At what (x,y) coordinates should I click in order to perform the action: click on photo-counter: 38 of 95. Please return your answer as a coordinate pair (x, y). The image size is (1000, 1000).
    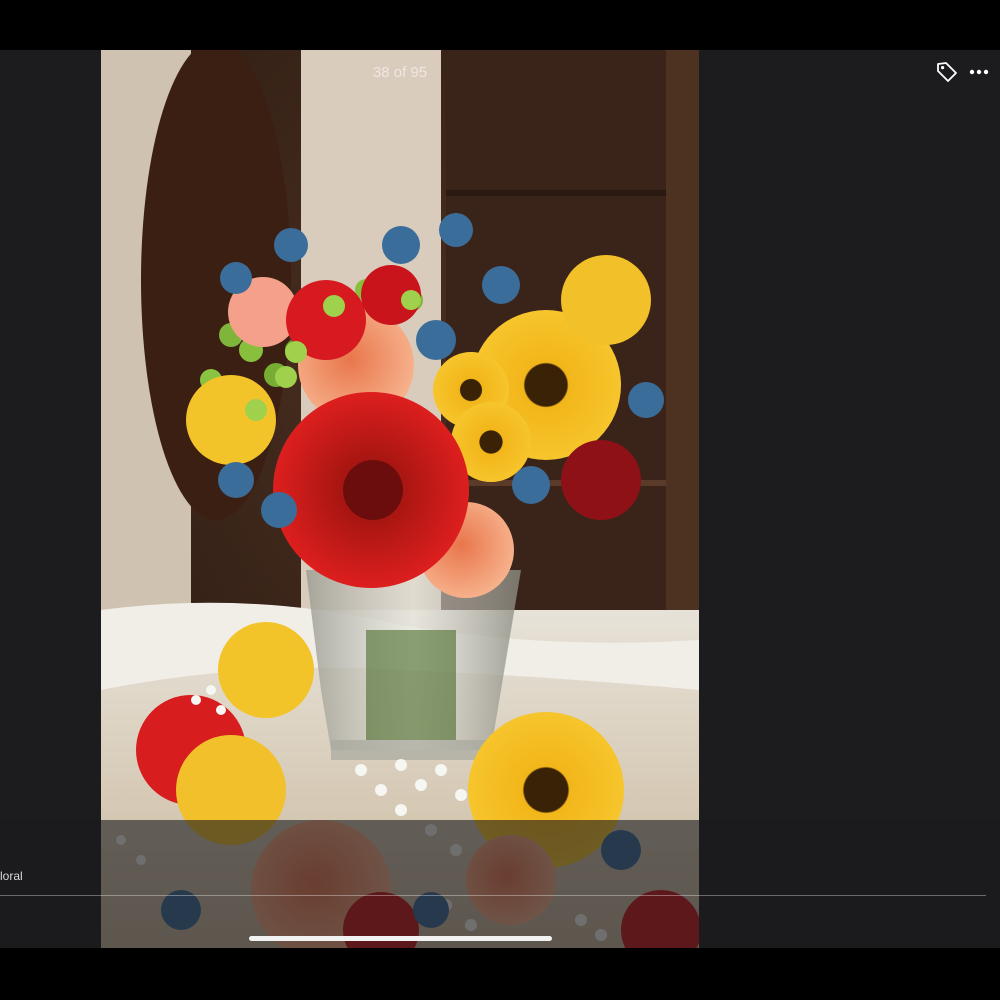
    Looking at the image, I should click on (400, 72).